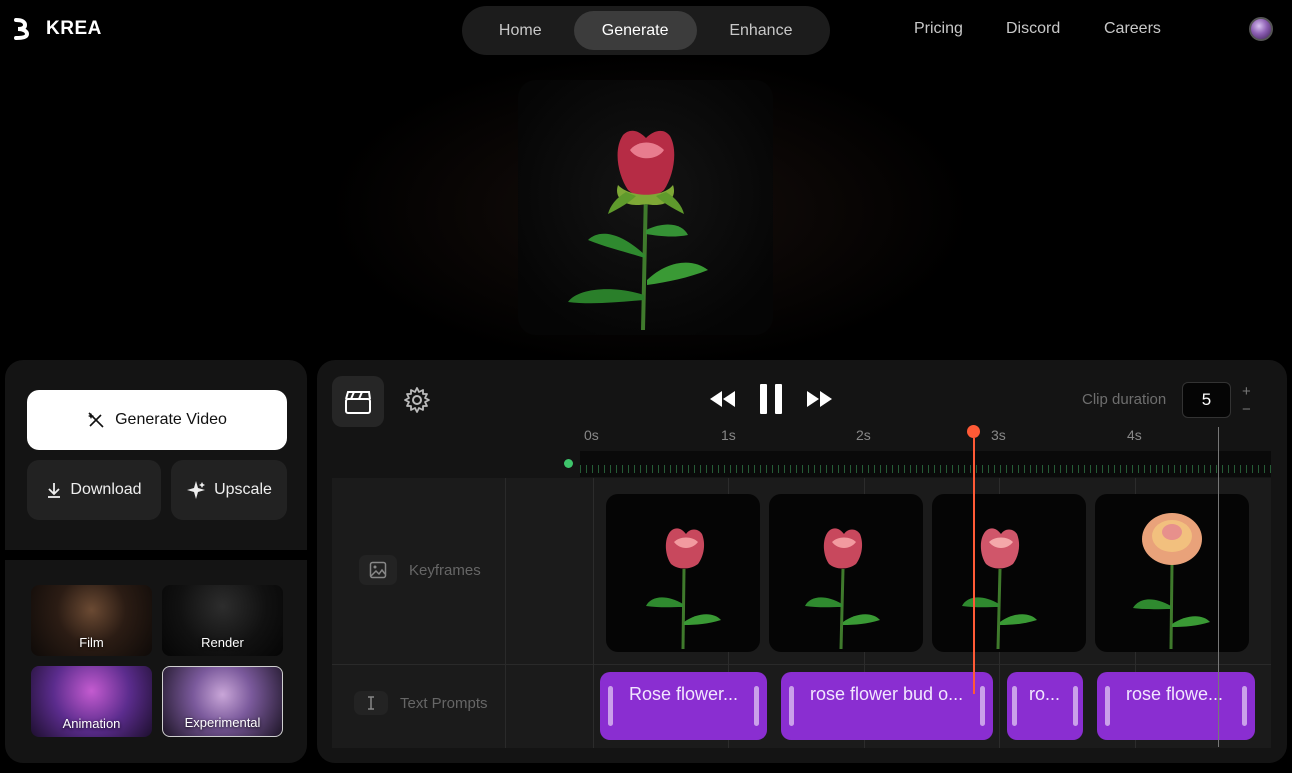 The width and height of the screenshot is (1292, 773). What do you see at coordinates (973, 431) in the screenshot?
I see `playhead-handle` at bounding box center [973, 431].